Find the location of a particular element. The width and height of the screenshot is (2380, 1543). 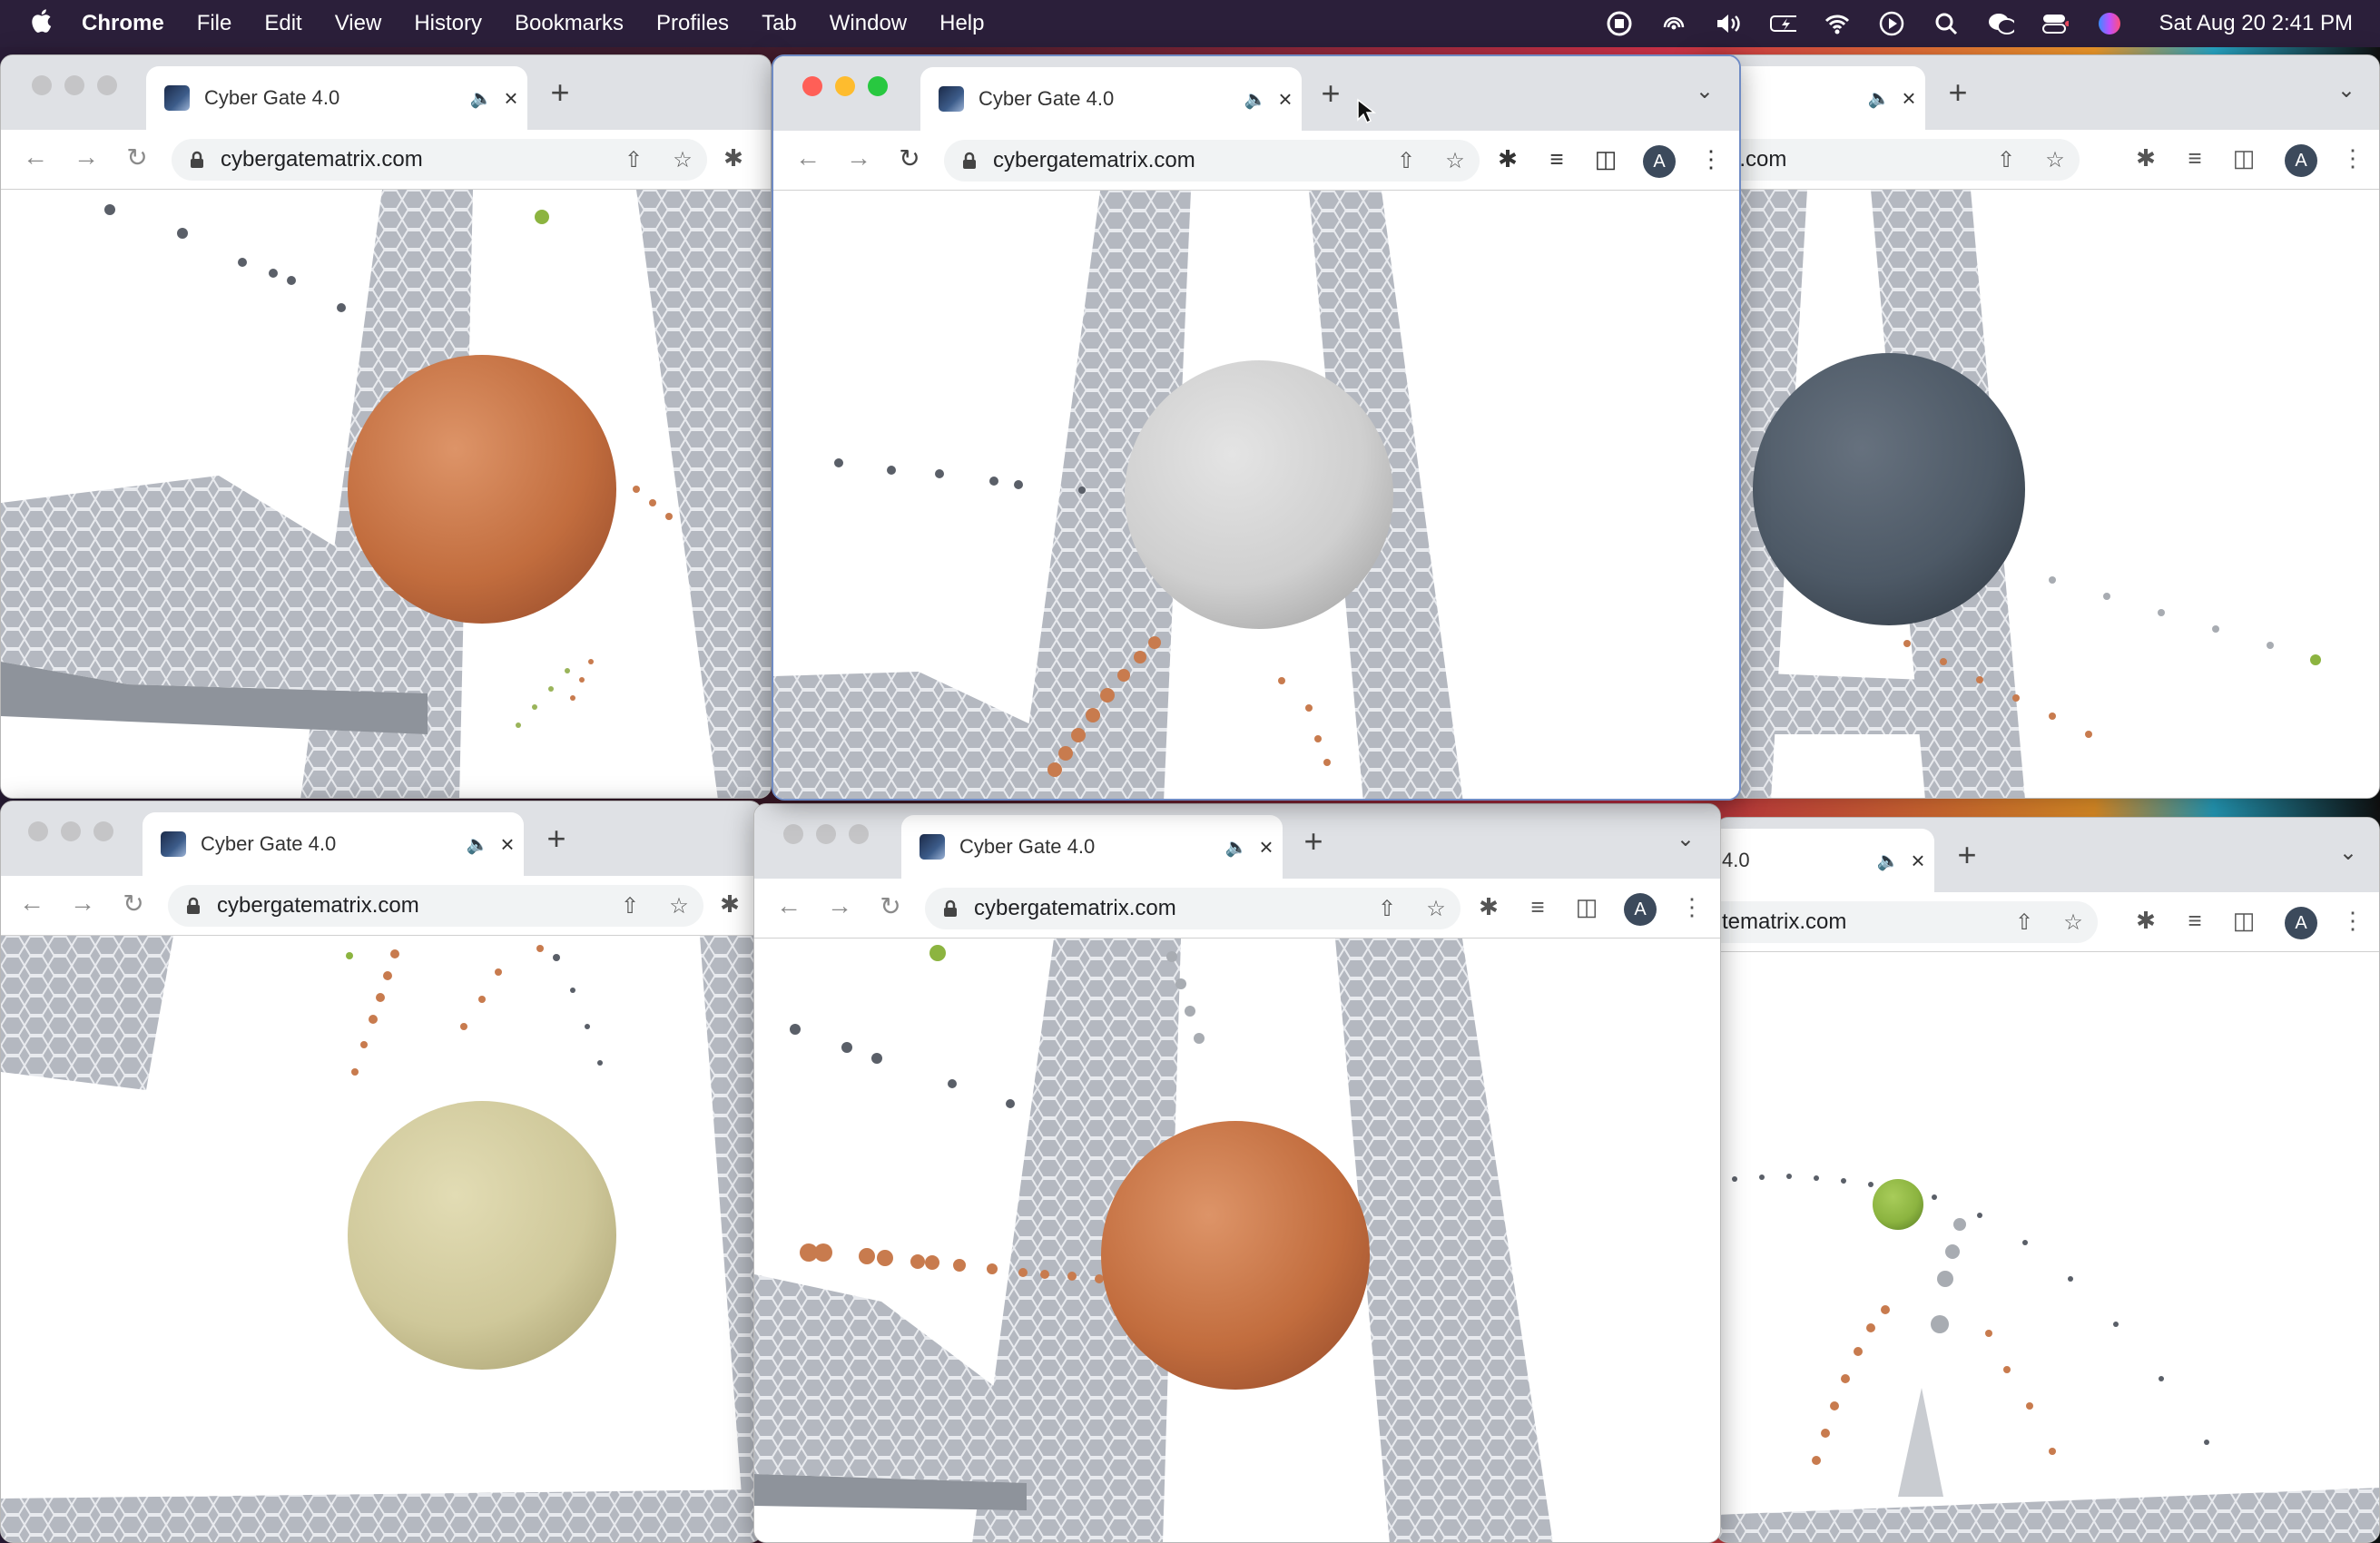

volume-icon is located at coordinates (1728, 24).